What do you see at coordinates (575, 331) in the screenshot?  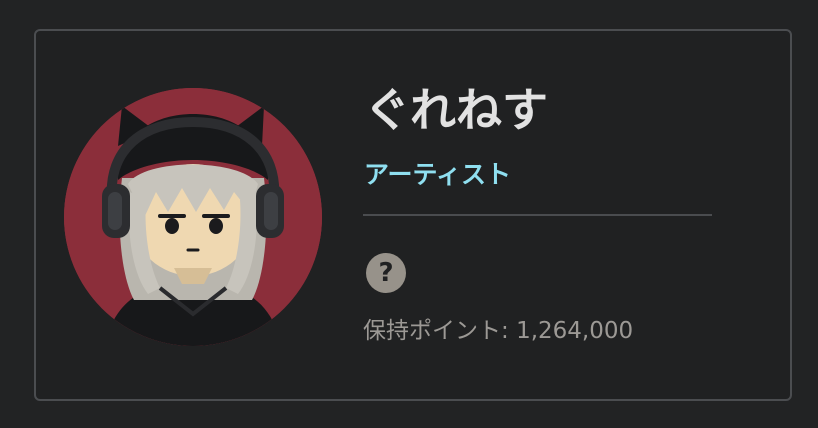 I see `points-value: 1,264,000` at bounding box center [575, 331].